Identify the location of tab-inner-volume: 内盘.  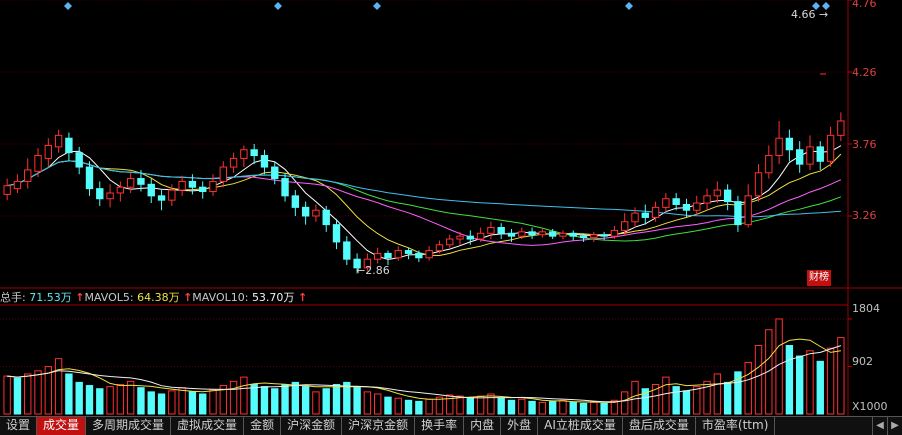
(483, 426).